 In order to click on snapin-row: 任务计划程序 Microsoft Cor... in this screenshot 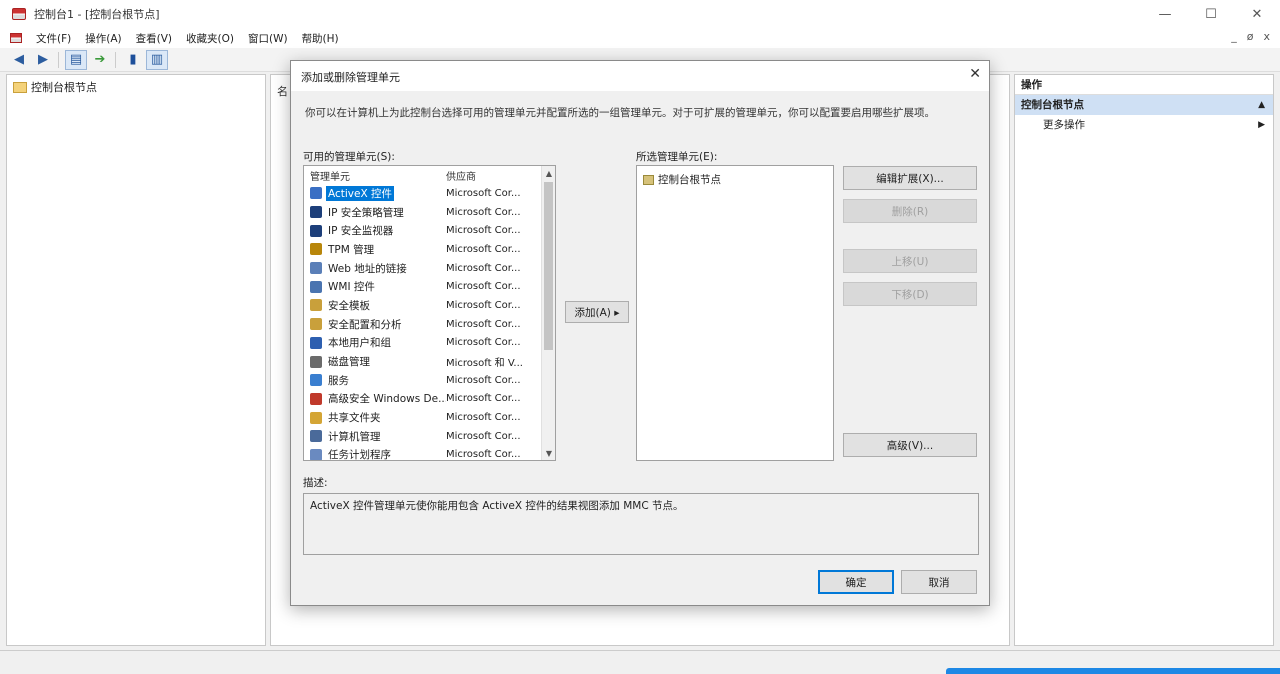, I will do `click(429, 453)`.